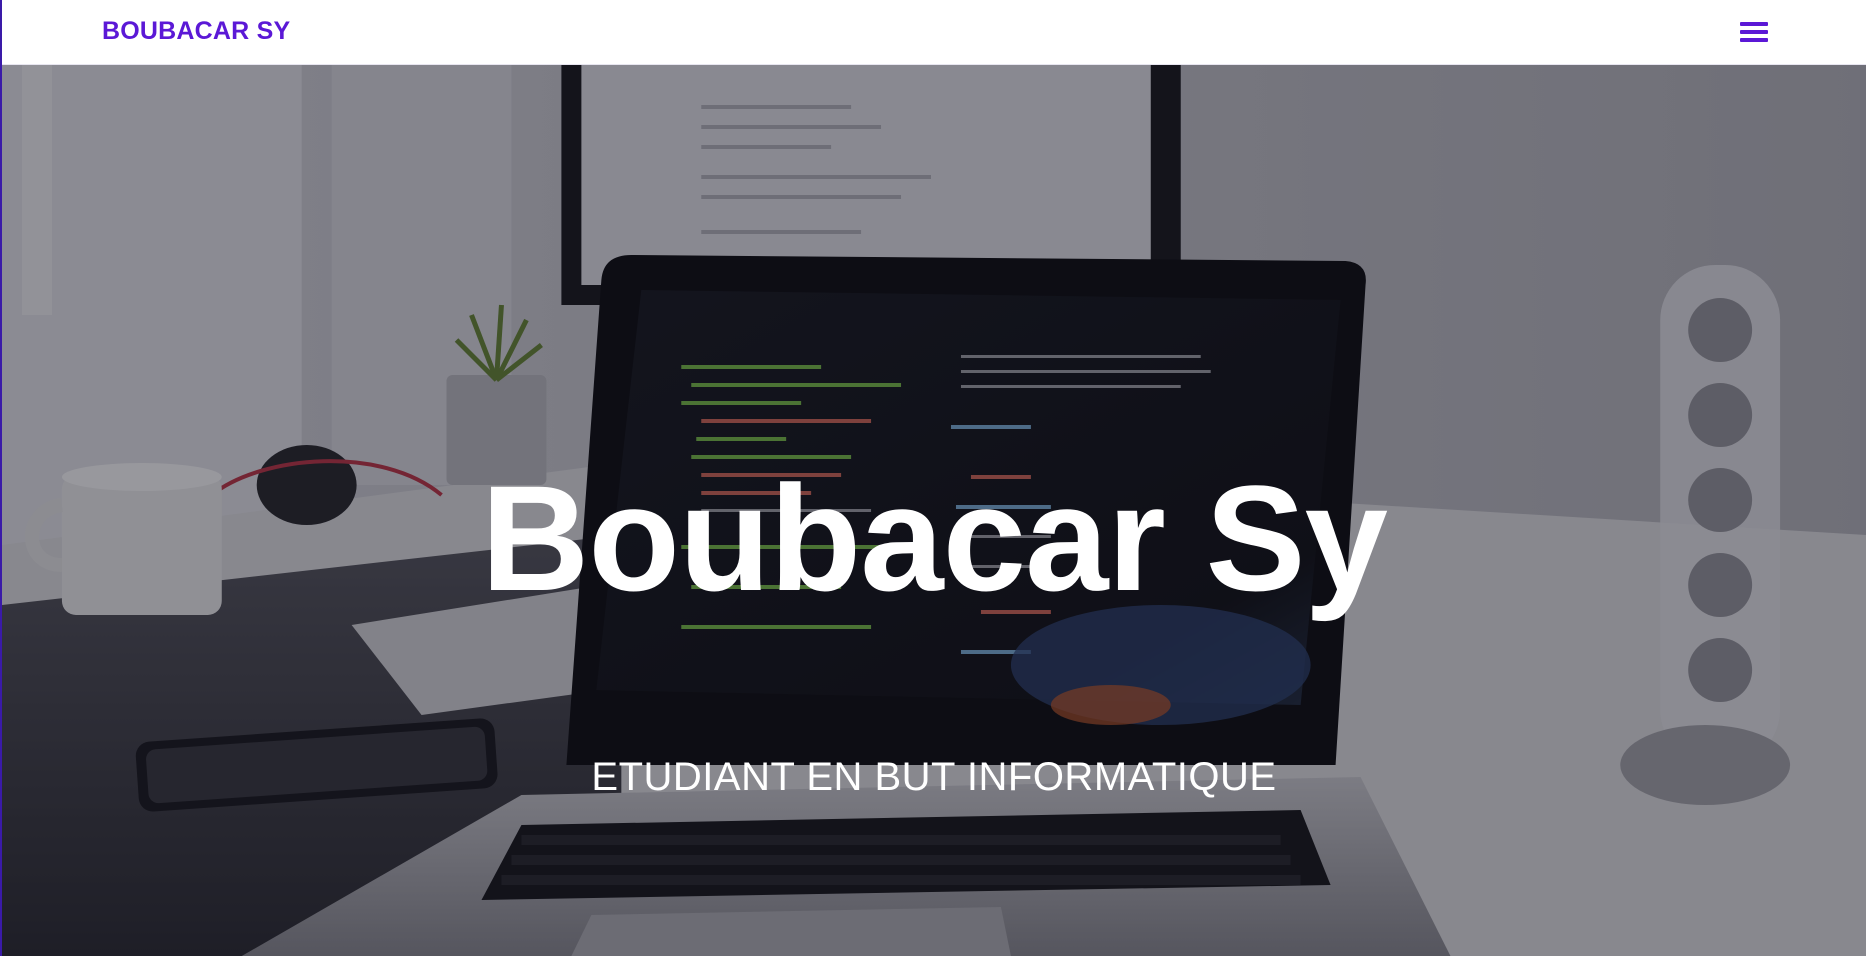 Image resolution: width=1866 pixels, height=956 pixels. Describe the element at coordinates (934, 777) in the screenshot. I see `hero-subtitle: ETUDIANT EN BUT INFORMATIQUE` at that location.